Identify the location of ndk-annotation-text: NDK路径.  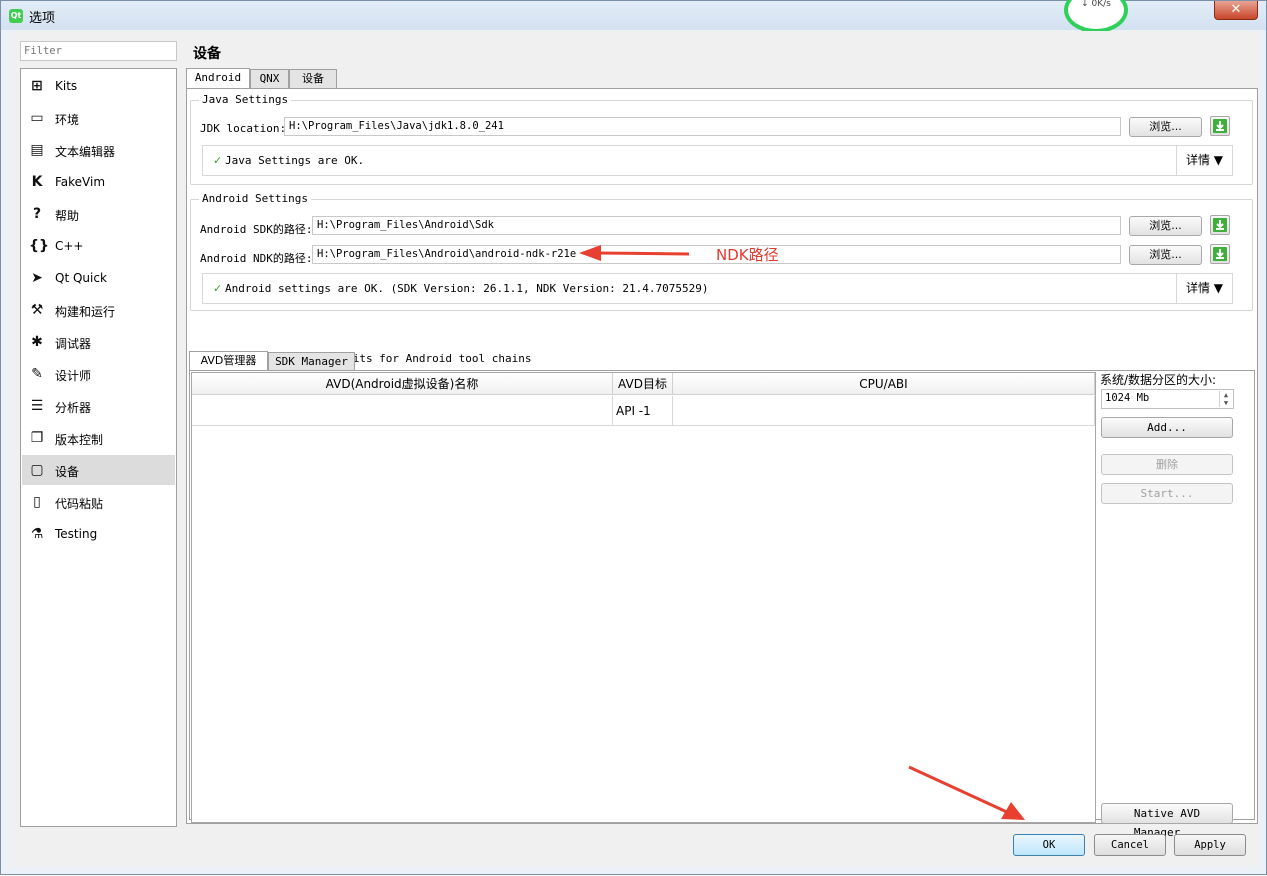
(747, 255).